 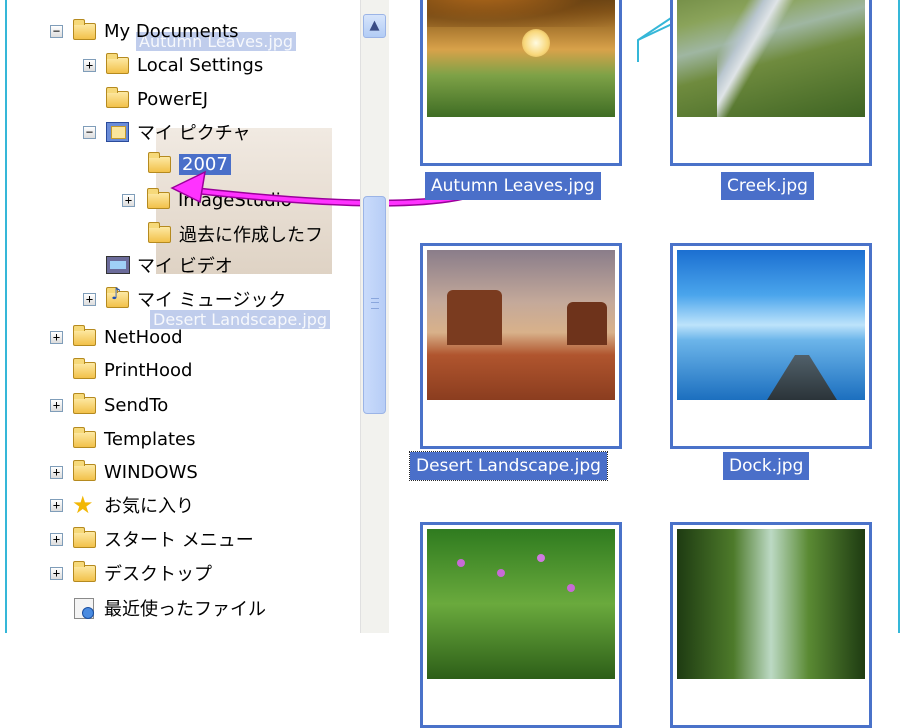 I want to click on tree-item-label: お気に入り, so click(x=149, y=506).